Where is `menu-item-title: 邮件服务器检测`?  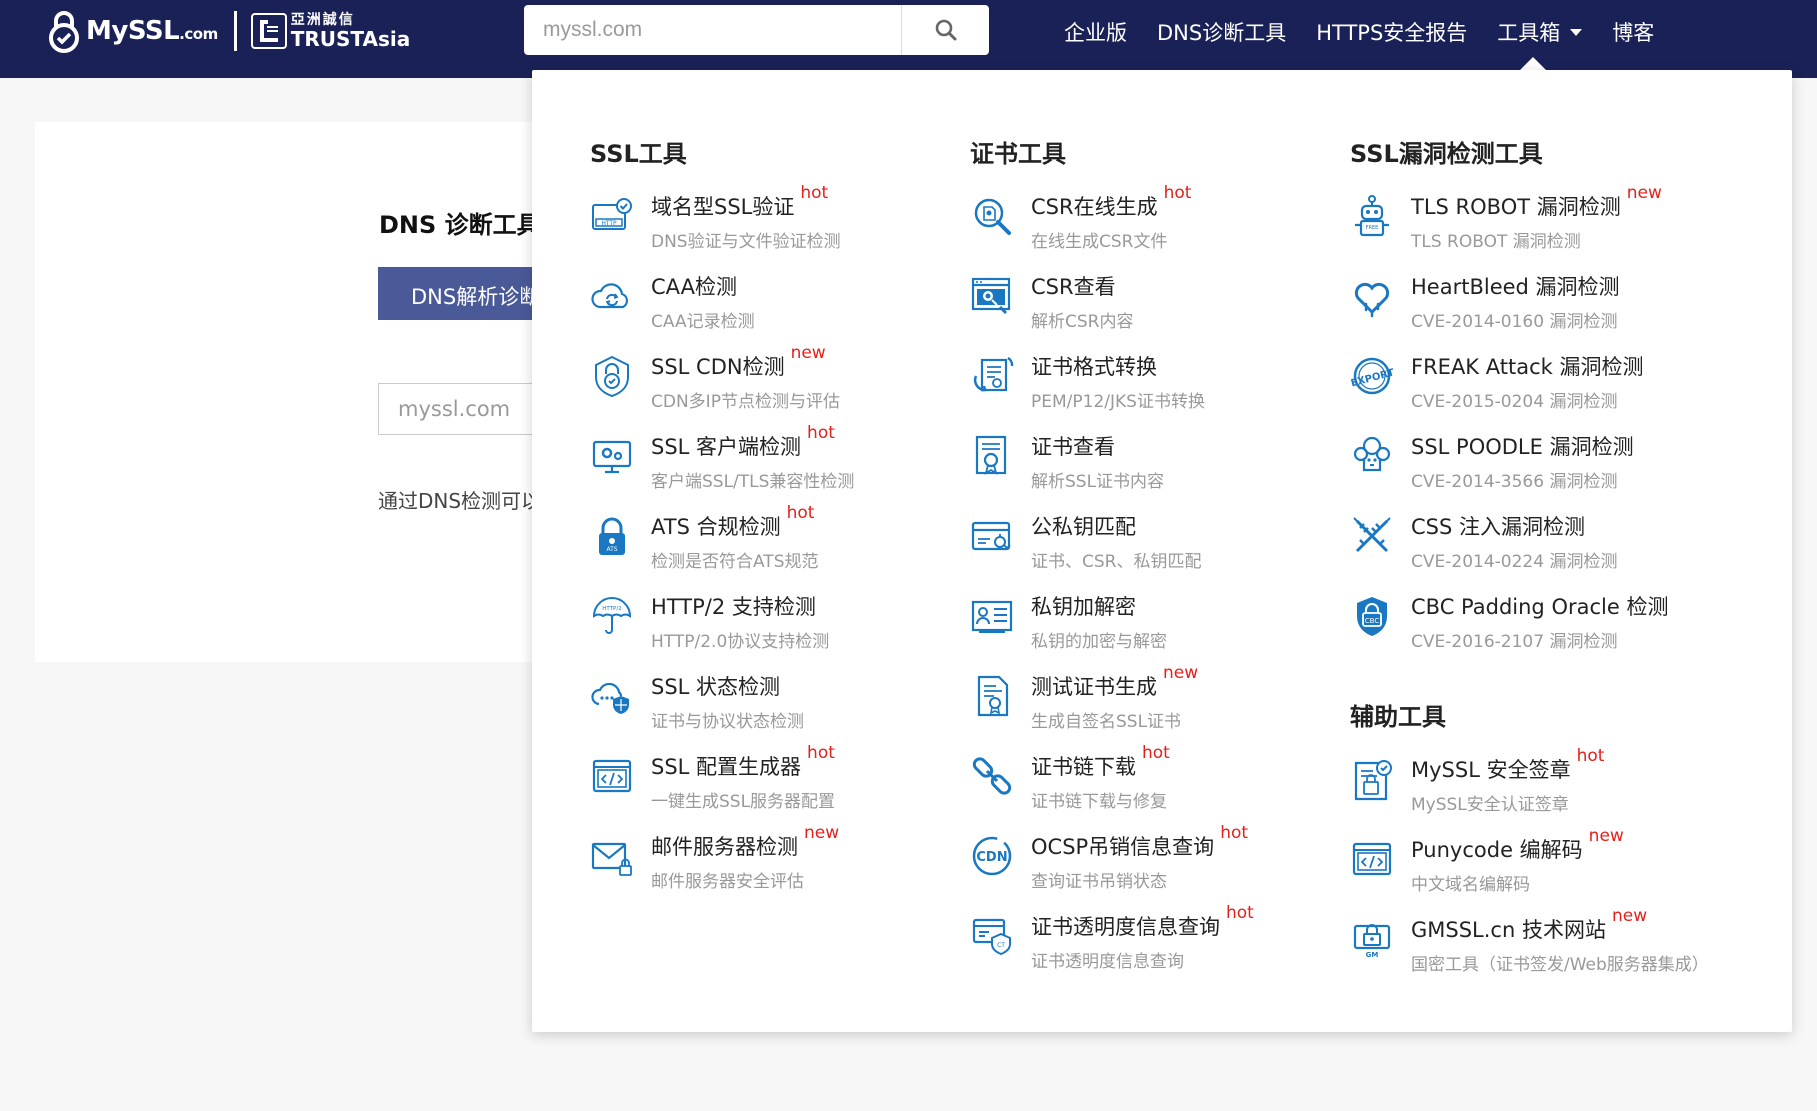
menu-item-title: 邮件服务器检测 is located at coordinates (724, 847).